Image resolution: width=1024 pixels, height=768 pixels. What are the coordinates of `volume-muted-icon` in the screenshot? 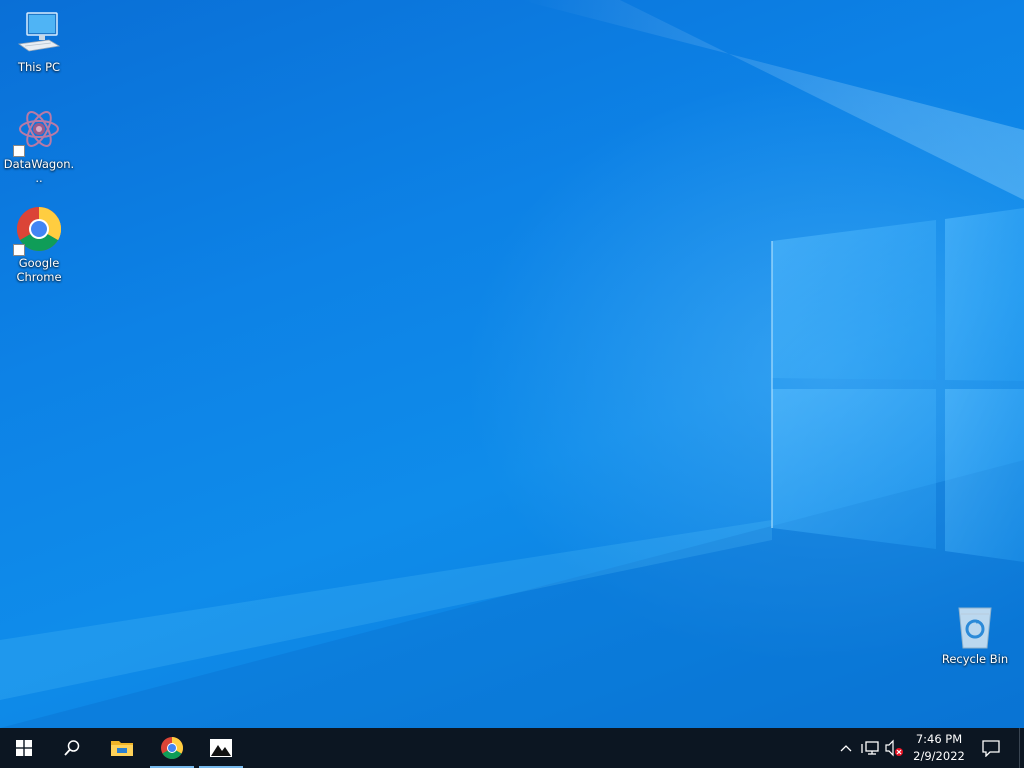 It's located at (894, 748).